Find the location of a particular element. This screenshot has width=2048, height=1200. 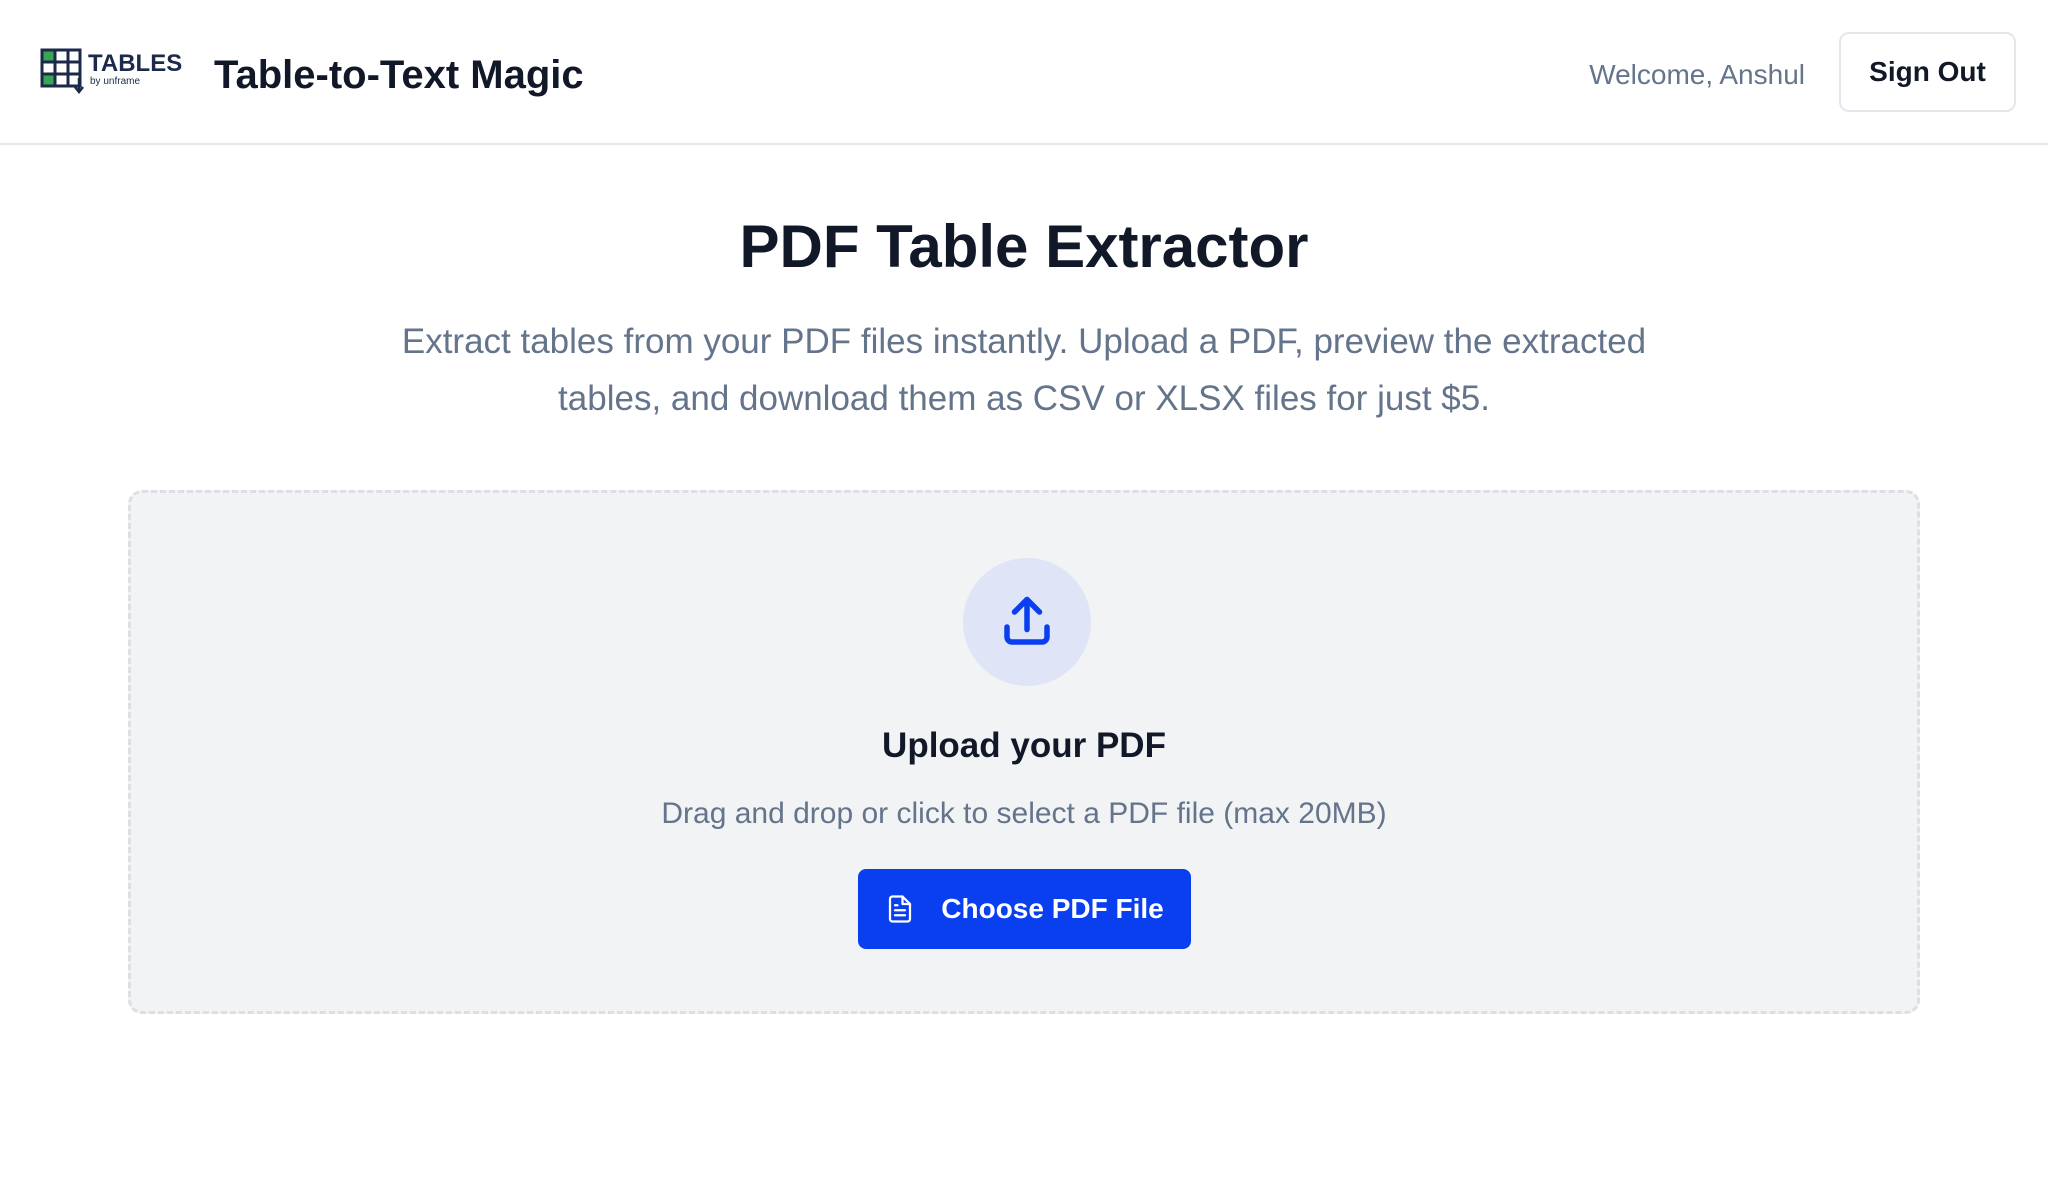

choose-pdf-button: Choose PDF File is located at coordinates (1024, 909).